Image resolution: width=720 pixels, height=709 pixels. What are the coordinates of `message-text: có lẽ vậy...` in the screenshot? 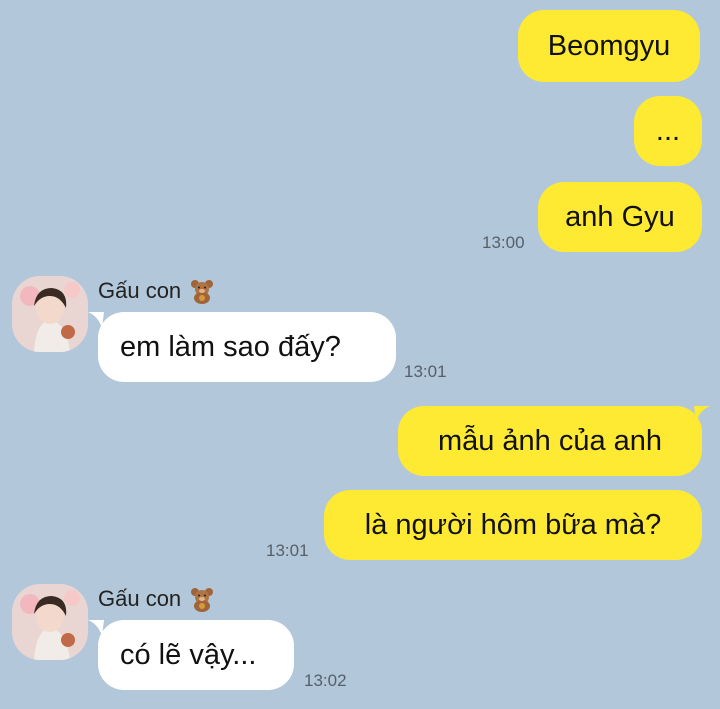 It's located at (188, 654).